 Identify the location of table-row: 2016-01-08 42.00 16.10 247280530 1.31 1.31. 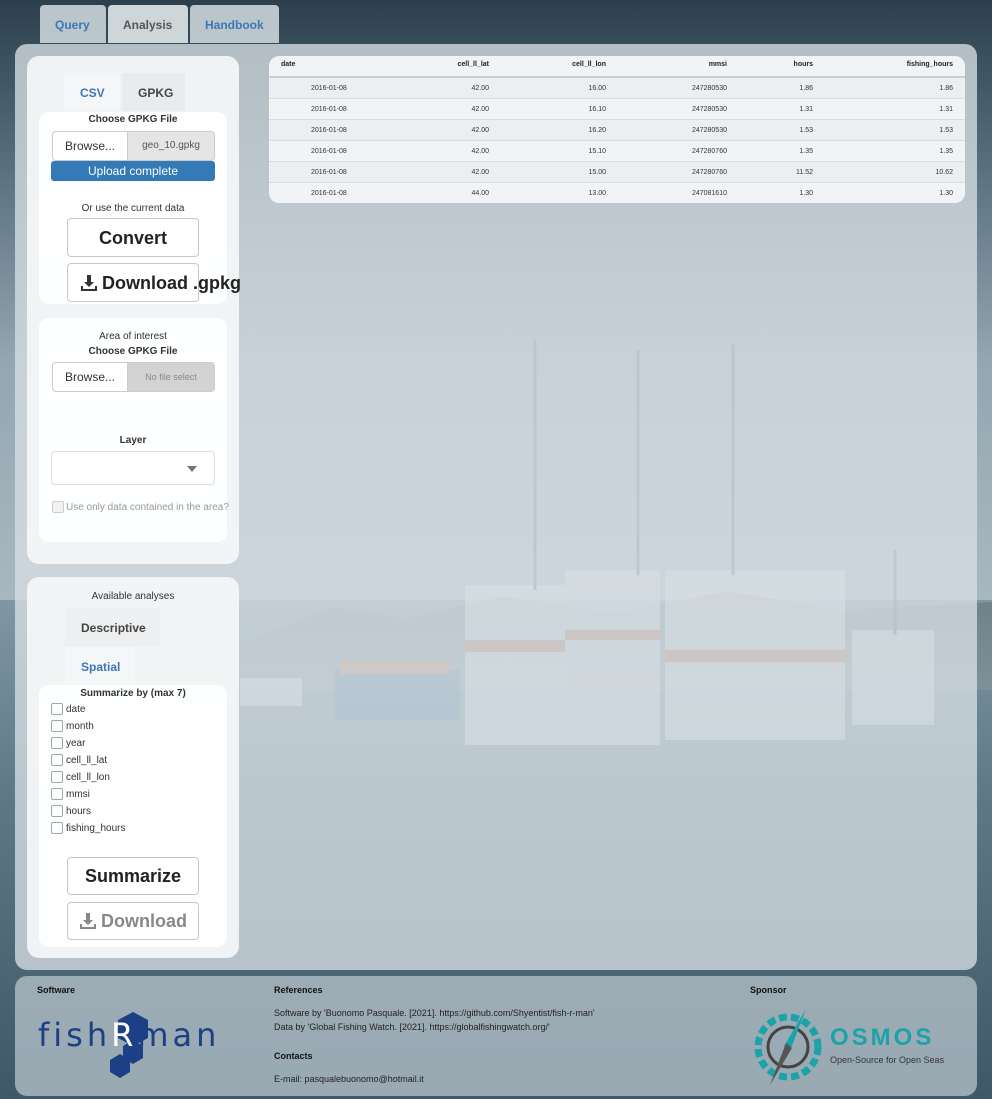
(617, 109).